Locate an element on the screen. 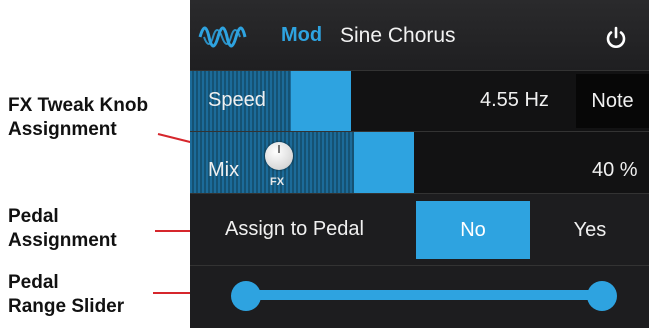 Image resolution: width=649 pixels, height=328 pixels. callout-fx-line2: Assignment is located at coordinates (62, 129).